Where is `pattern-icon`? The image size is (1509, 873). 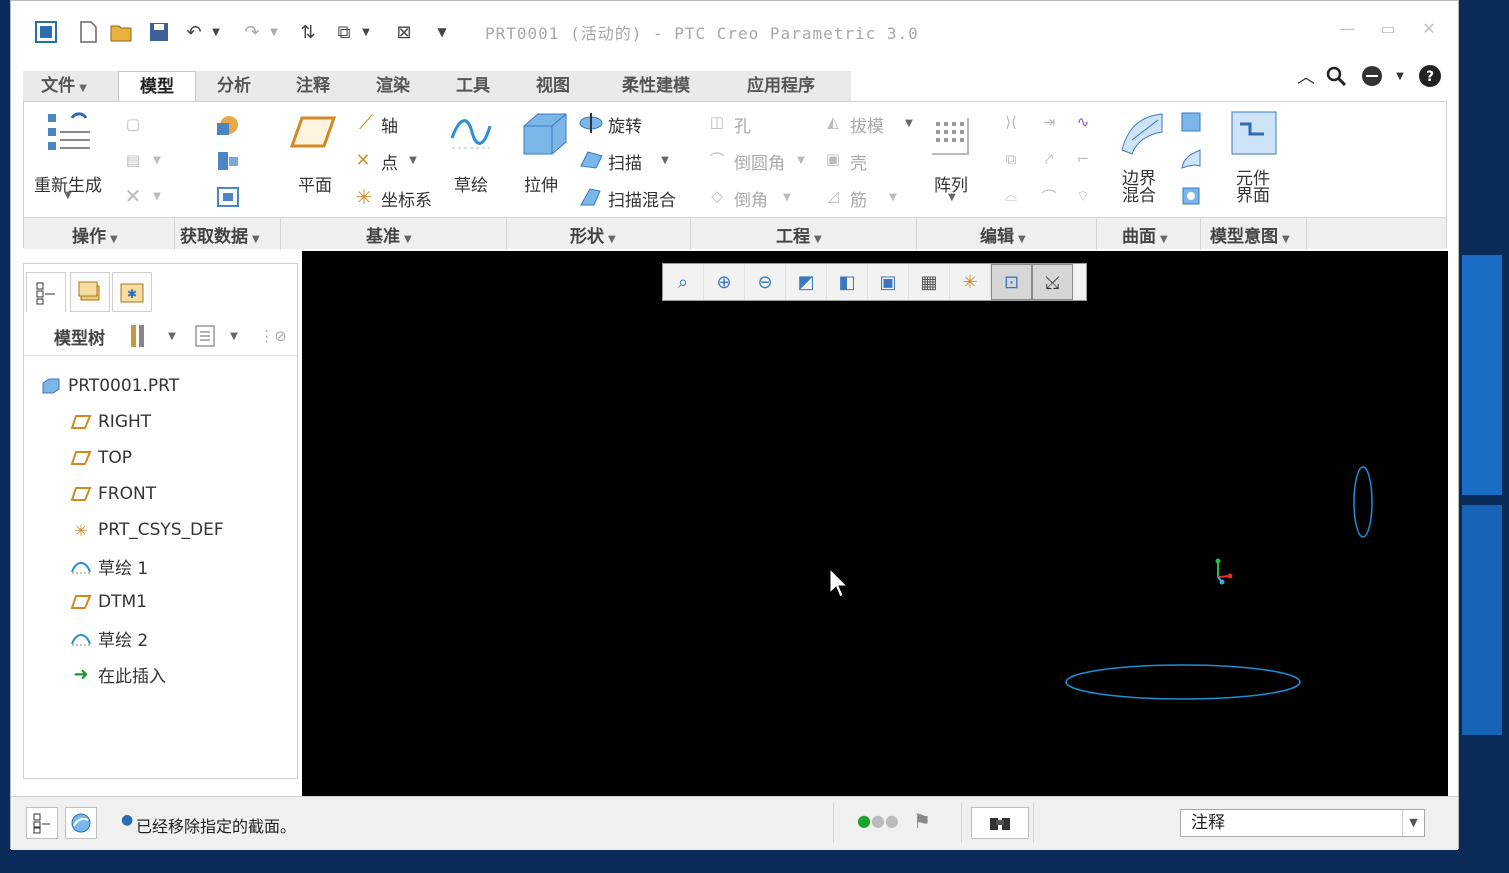 pattern-icon is located at coordinates (953, 137).